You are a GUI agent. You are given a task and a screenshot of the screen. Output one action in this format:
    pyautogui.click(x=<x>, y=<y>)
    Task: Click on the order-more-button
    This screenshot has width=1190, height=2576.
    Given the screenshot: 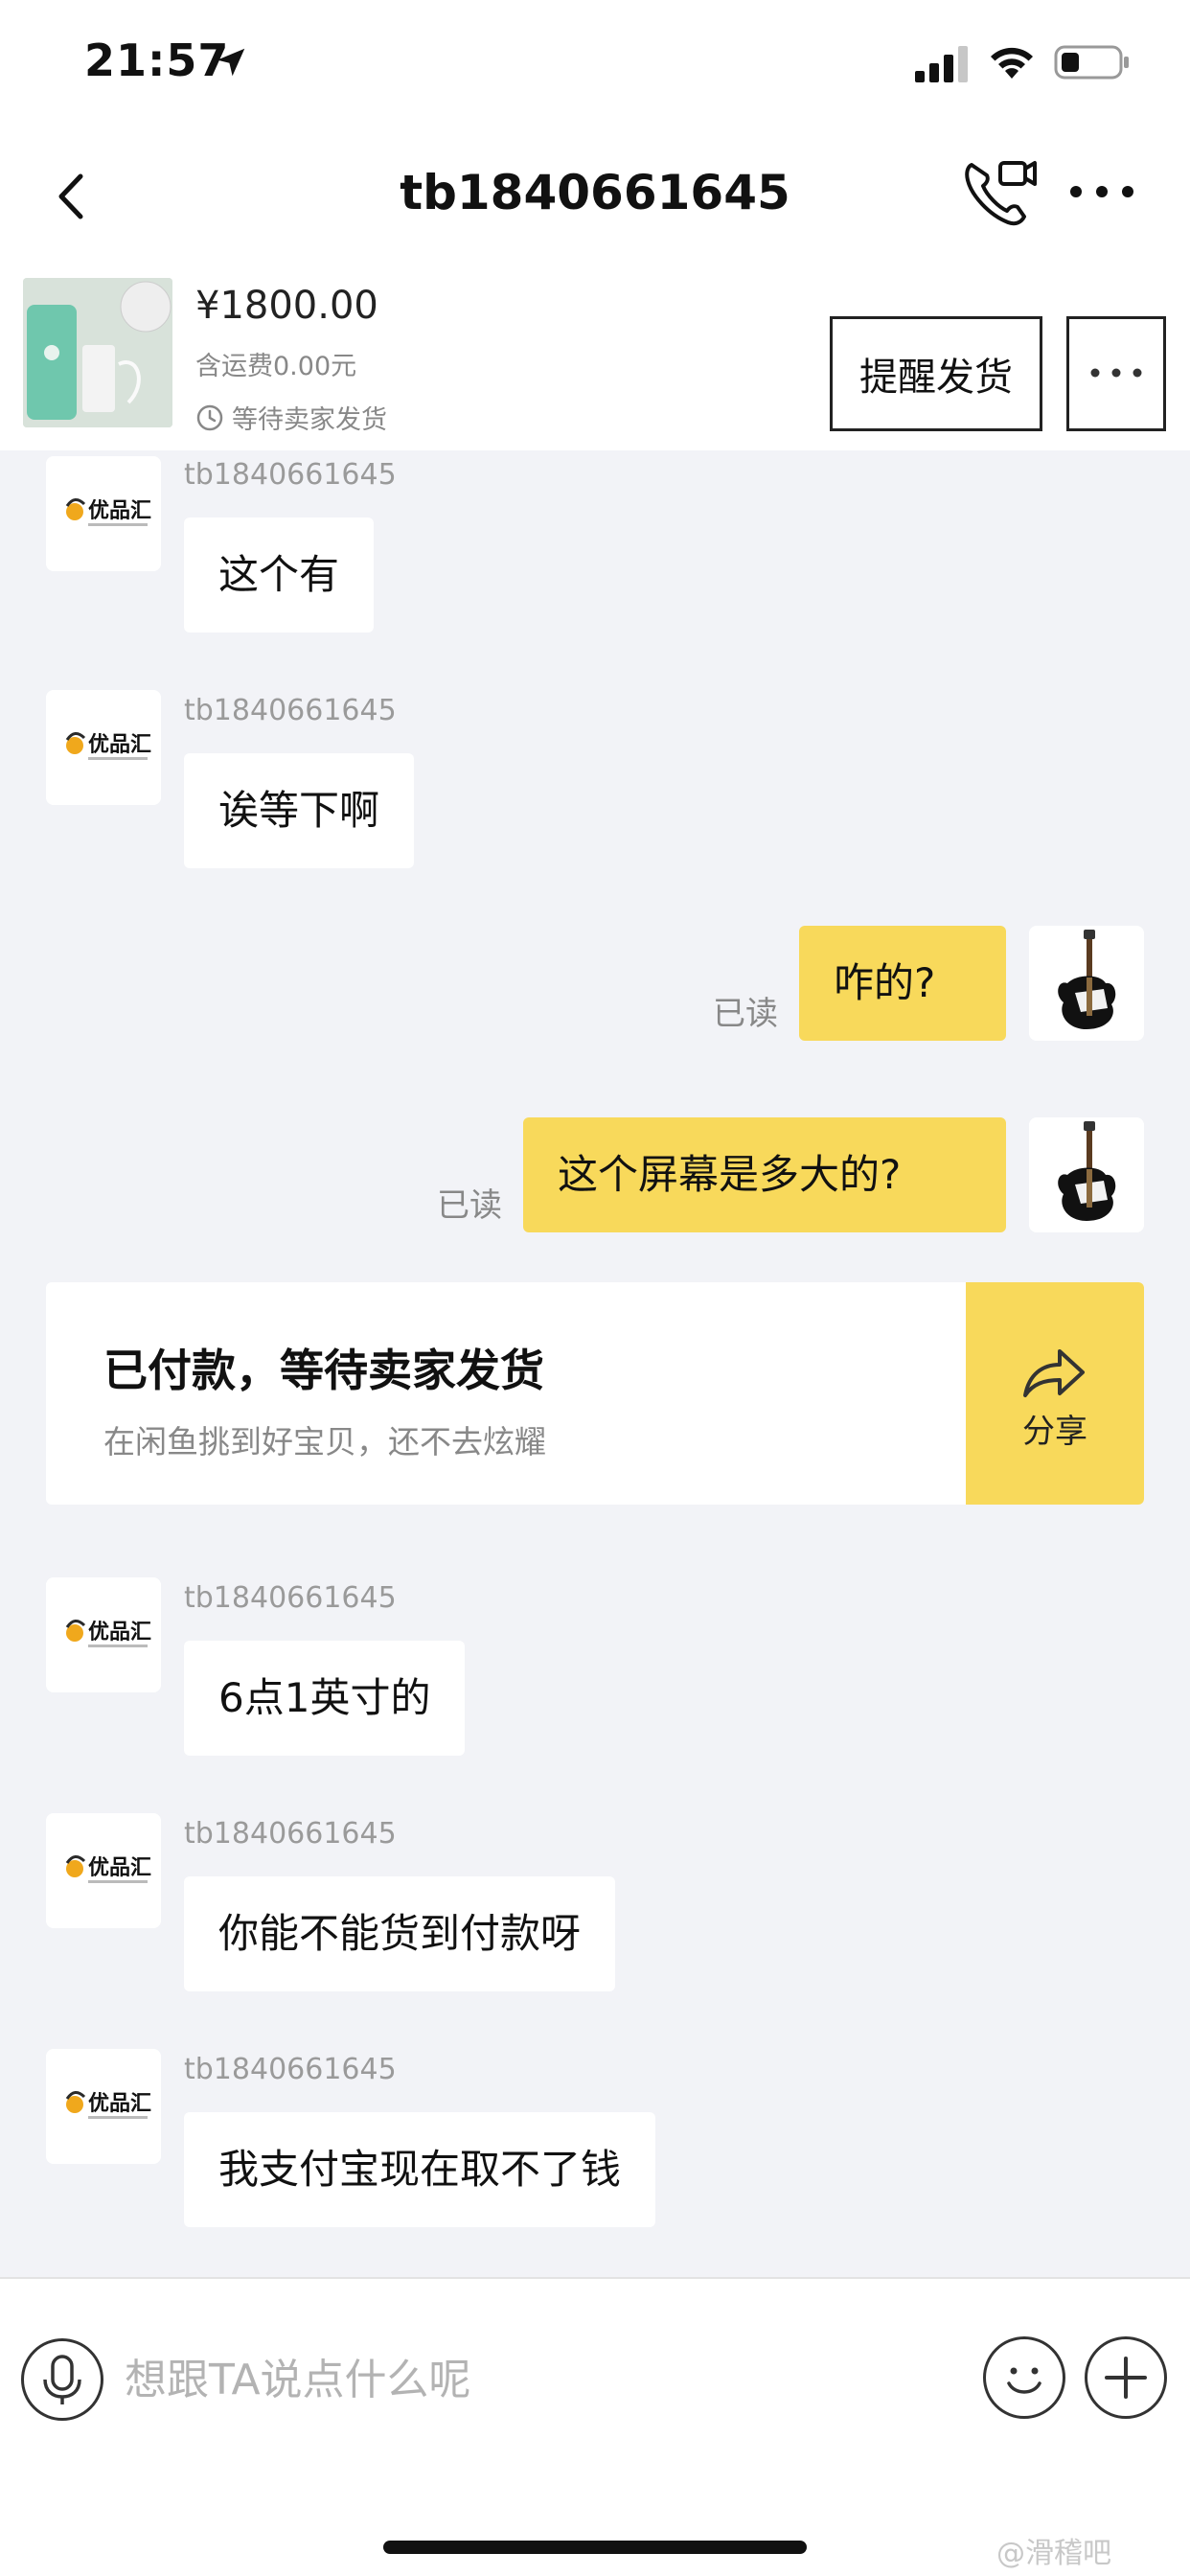 What is the action you would take?
    pyautogui.click(x=1116, y=374)
    